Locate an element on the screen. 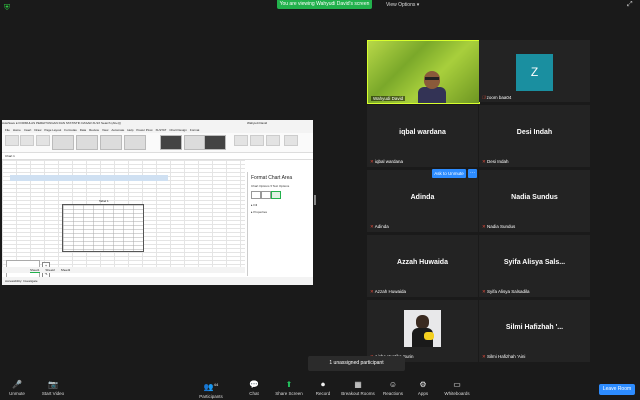  ribbon-tab: View is located at coordinates (105, 130).